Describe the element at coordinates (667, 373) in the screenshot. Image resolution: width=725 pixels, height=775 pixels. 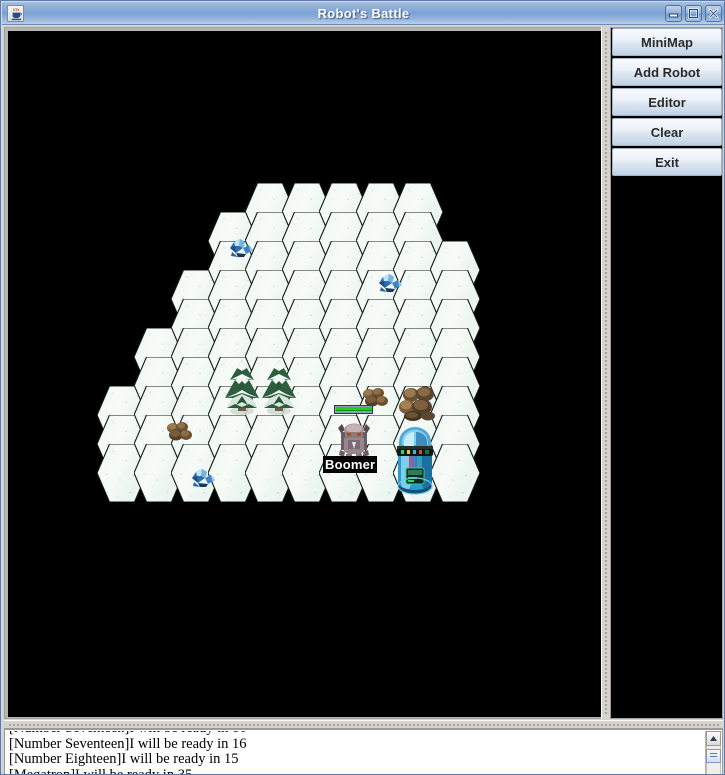
I see `control-panel: MiniMap Add Robot Editor Clear Exit` at that location.